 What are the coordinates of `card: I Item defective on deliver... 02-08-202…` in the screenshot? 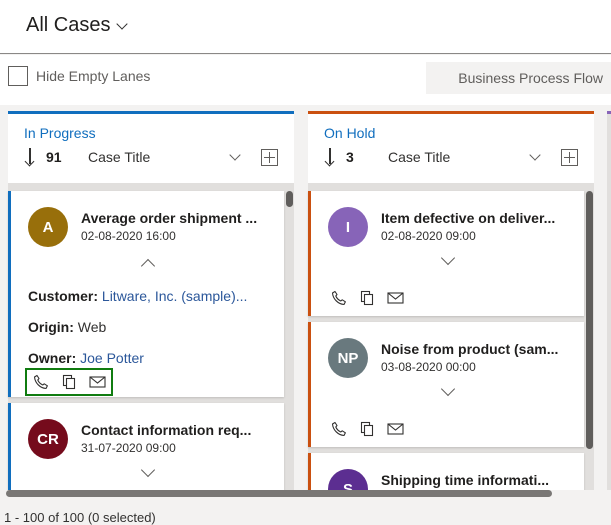 It's located at (446, 253).